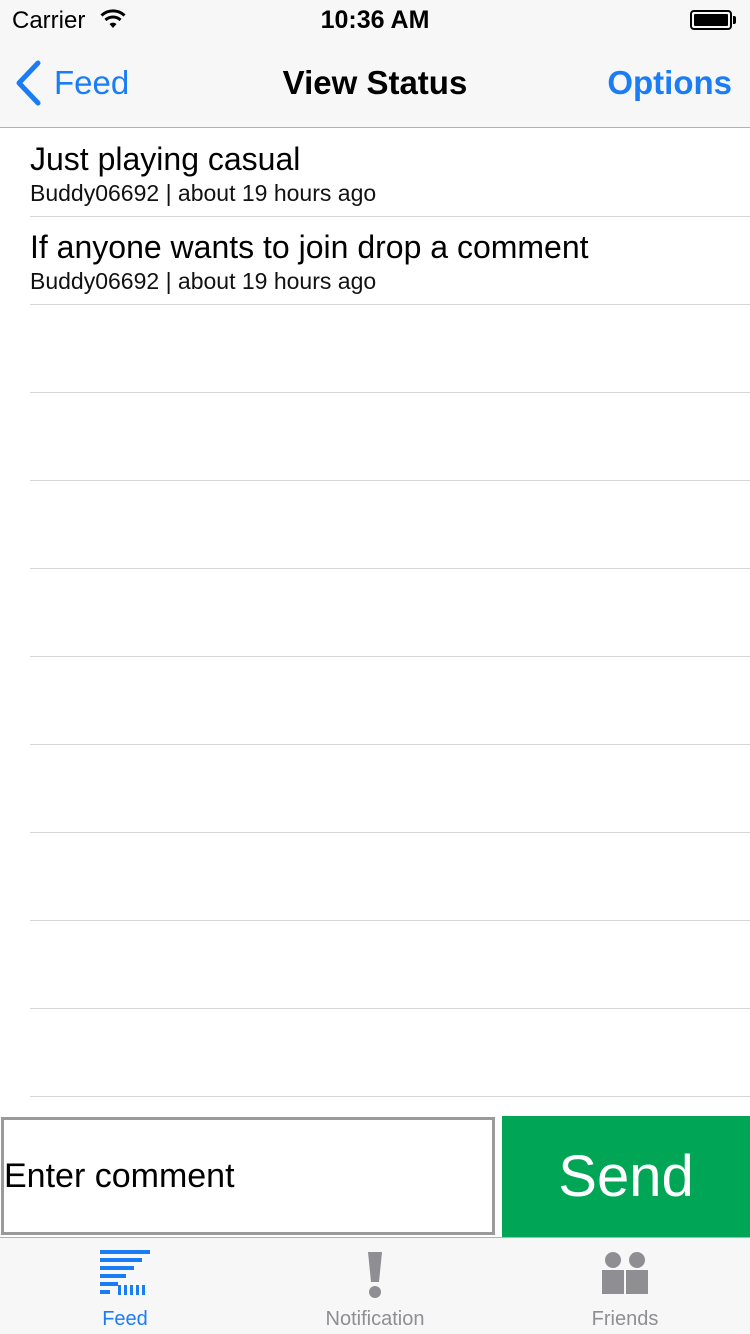  What do you see at coordinates (375, 1275) in the screenshot?
I see `exclamation-icon` at bounding box center [375, 1275].